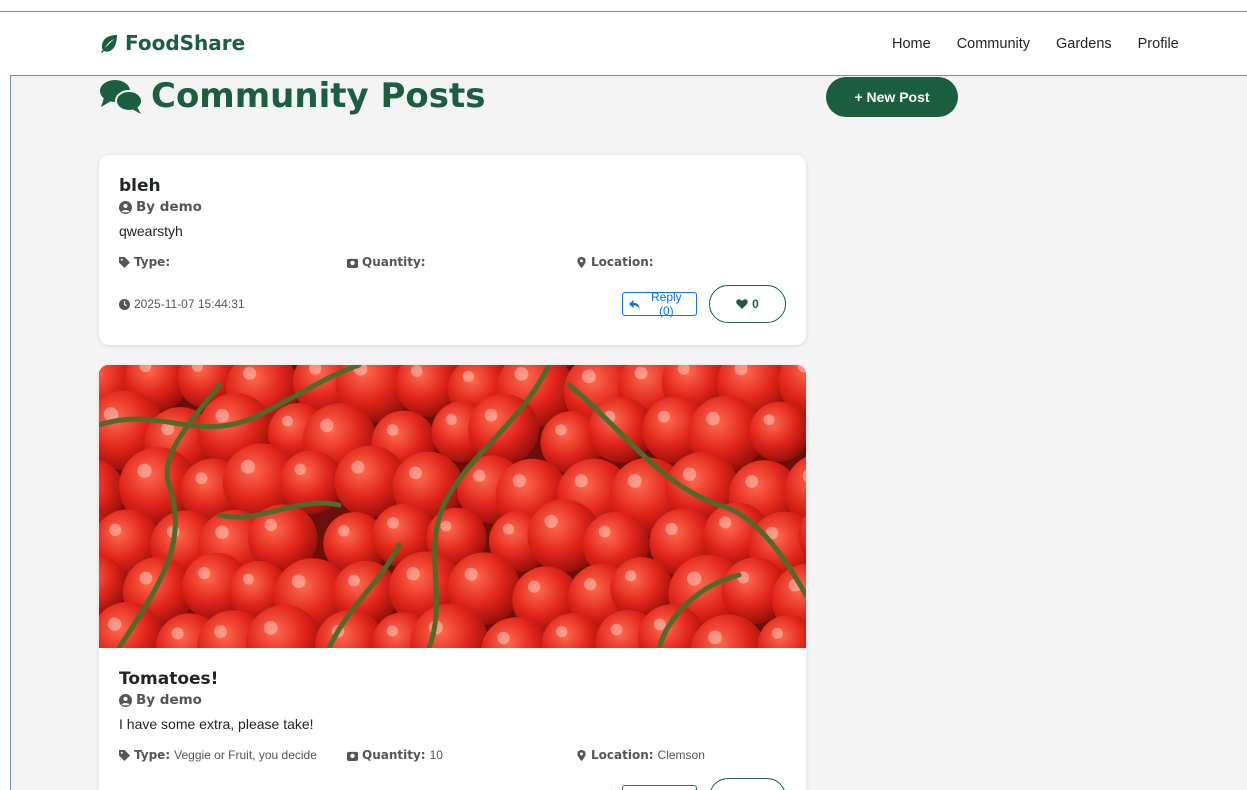 This screenshot has width=1247, height=790. I want to click on nav-community: Community, so click(993, 44).